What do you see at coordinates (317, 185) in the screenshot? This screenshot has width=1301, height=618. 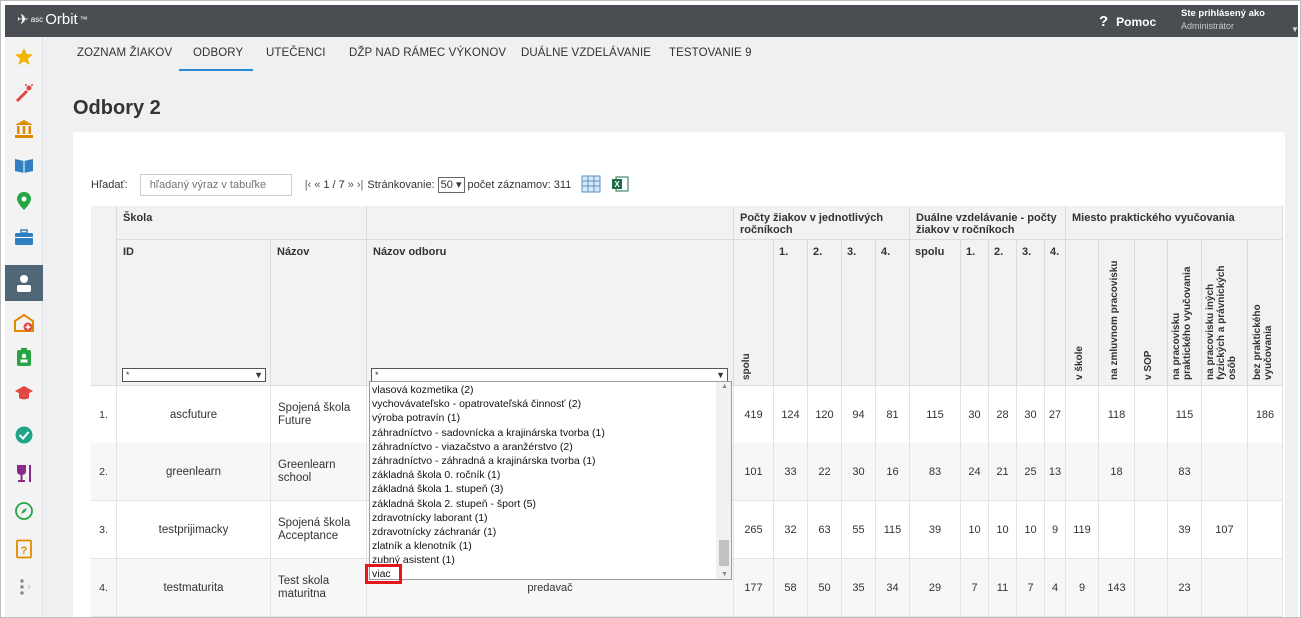 I see `prev-page-button: «` at bounding box center [317, 185].